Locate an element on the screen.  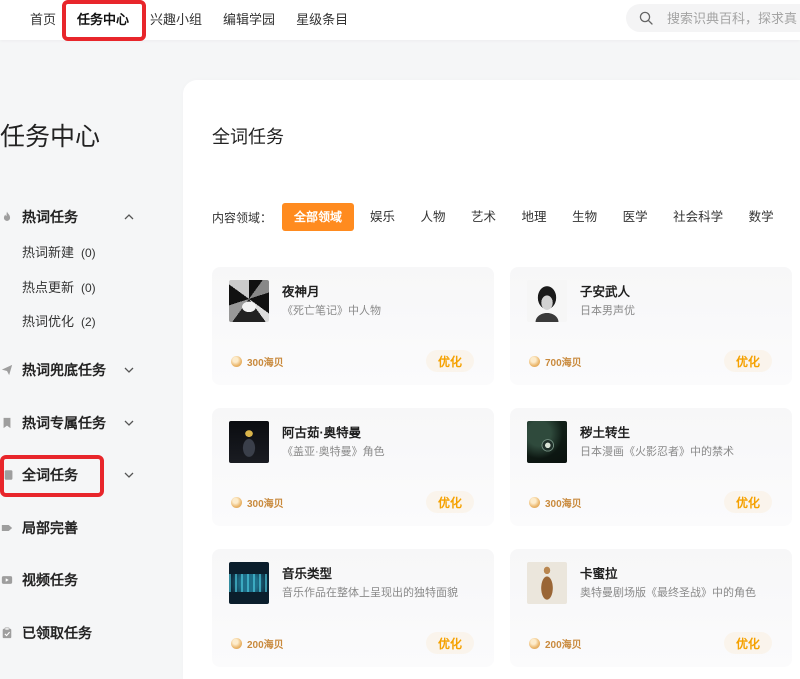
task-card: 阿古茹·奥特曼 《盖亚·奥特曼》角色 300海贝 优化 is located at coordinates (353, 467).